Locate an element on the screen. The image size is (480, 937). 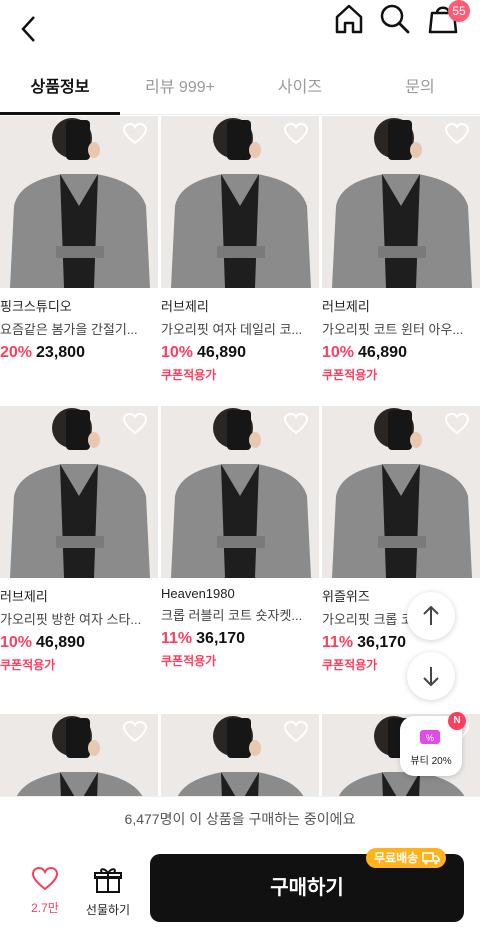
home-button is located at coordinates (349, 19).